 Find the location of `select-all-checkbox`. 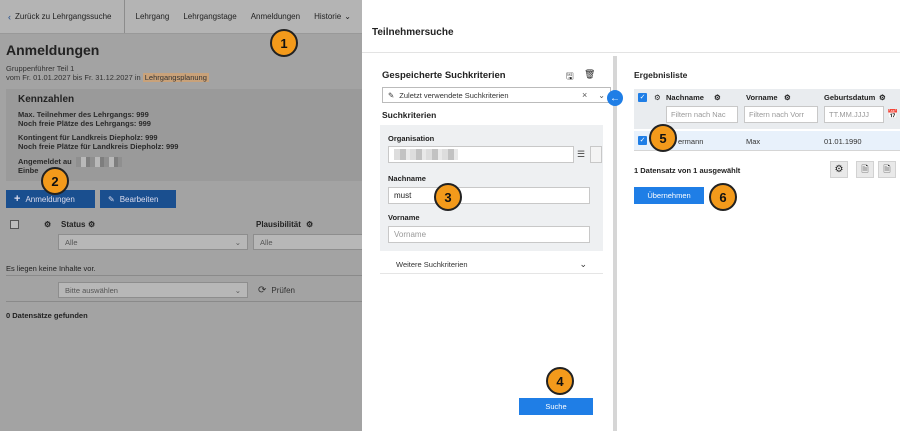

select-all-checkbox is located at coordinates (14, 224).